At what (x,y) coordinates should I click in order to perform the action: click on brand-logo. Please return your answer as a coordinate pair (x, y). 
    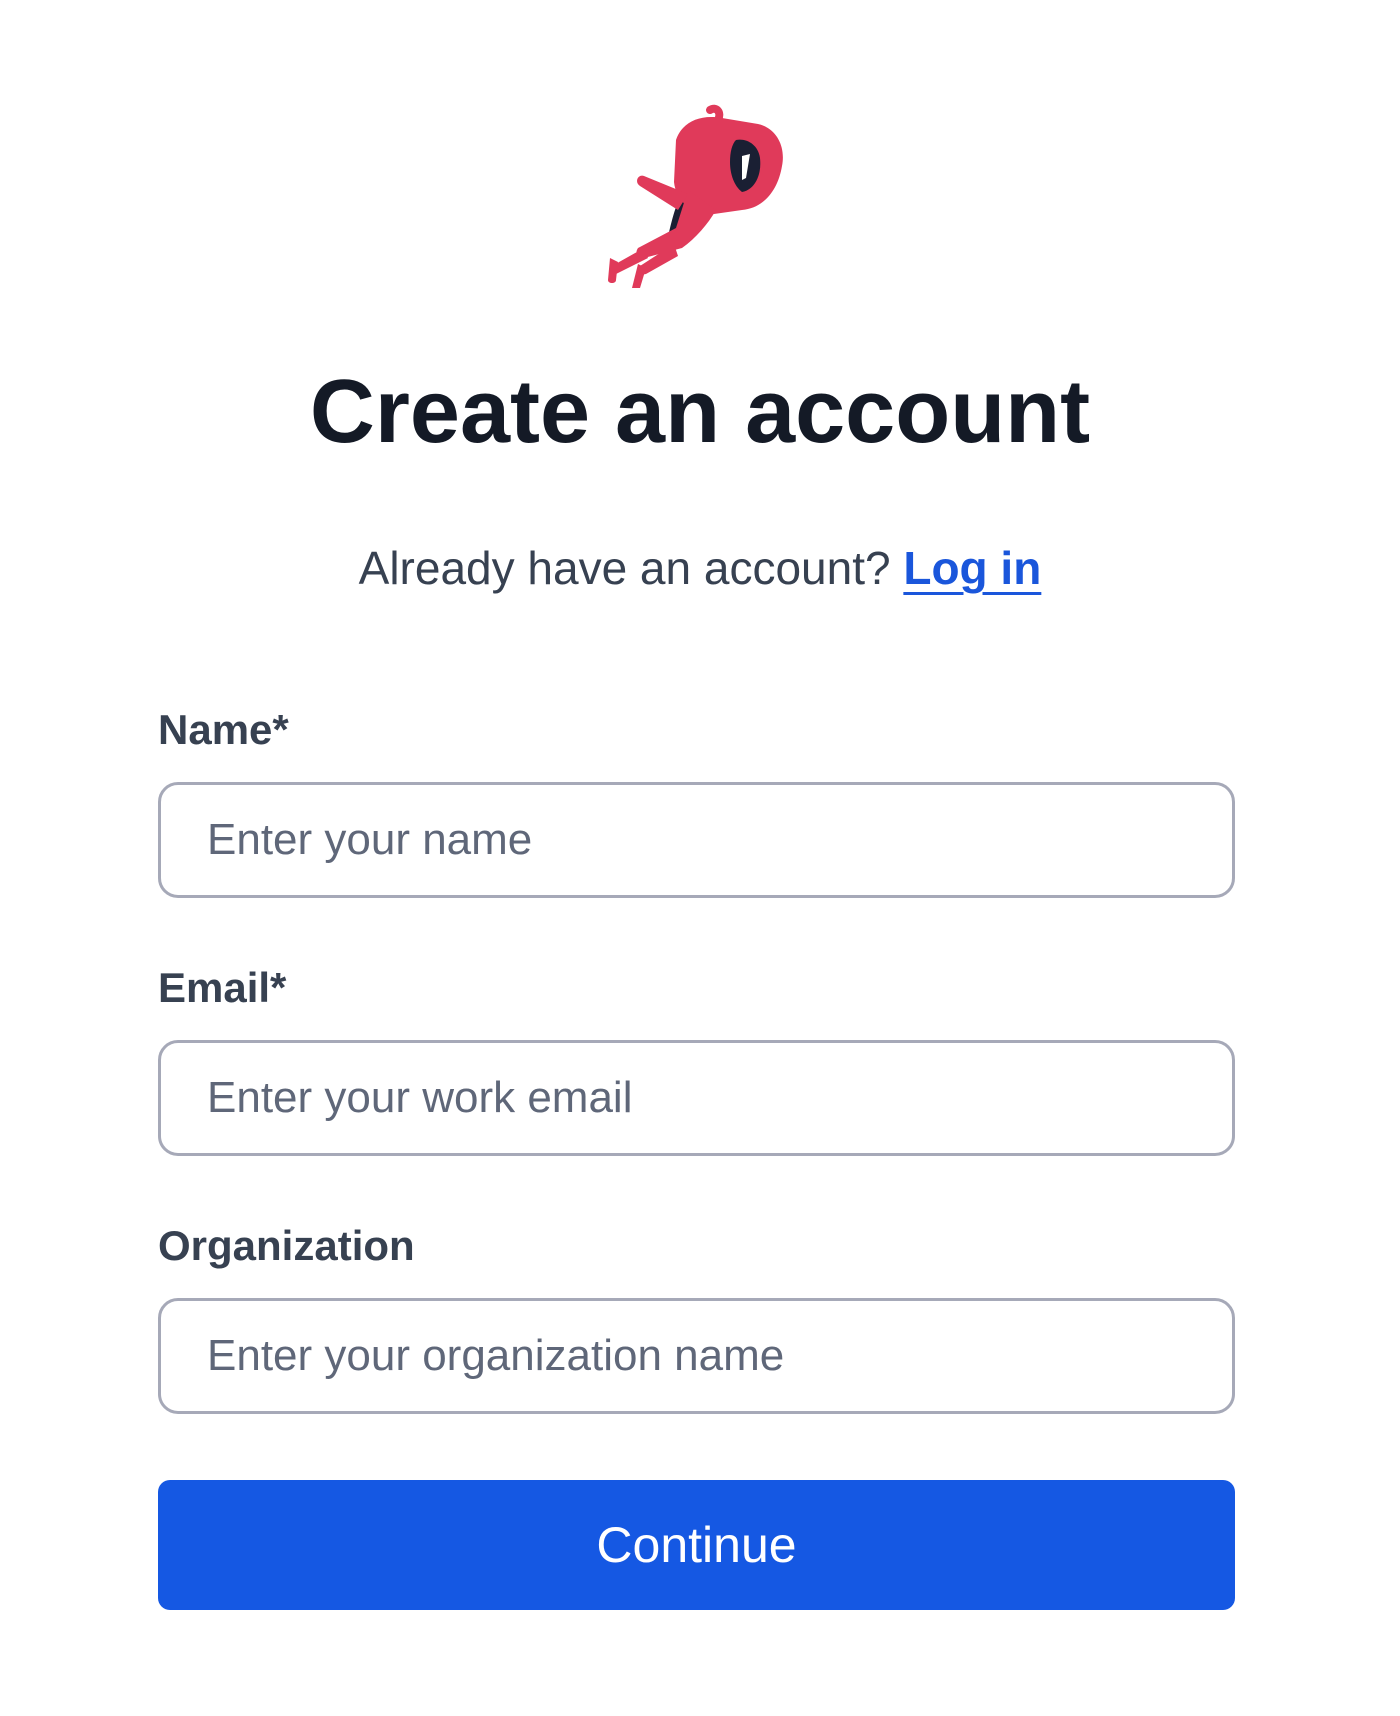
    Looking at the image, I should click on (699, 193).